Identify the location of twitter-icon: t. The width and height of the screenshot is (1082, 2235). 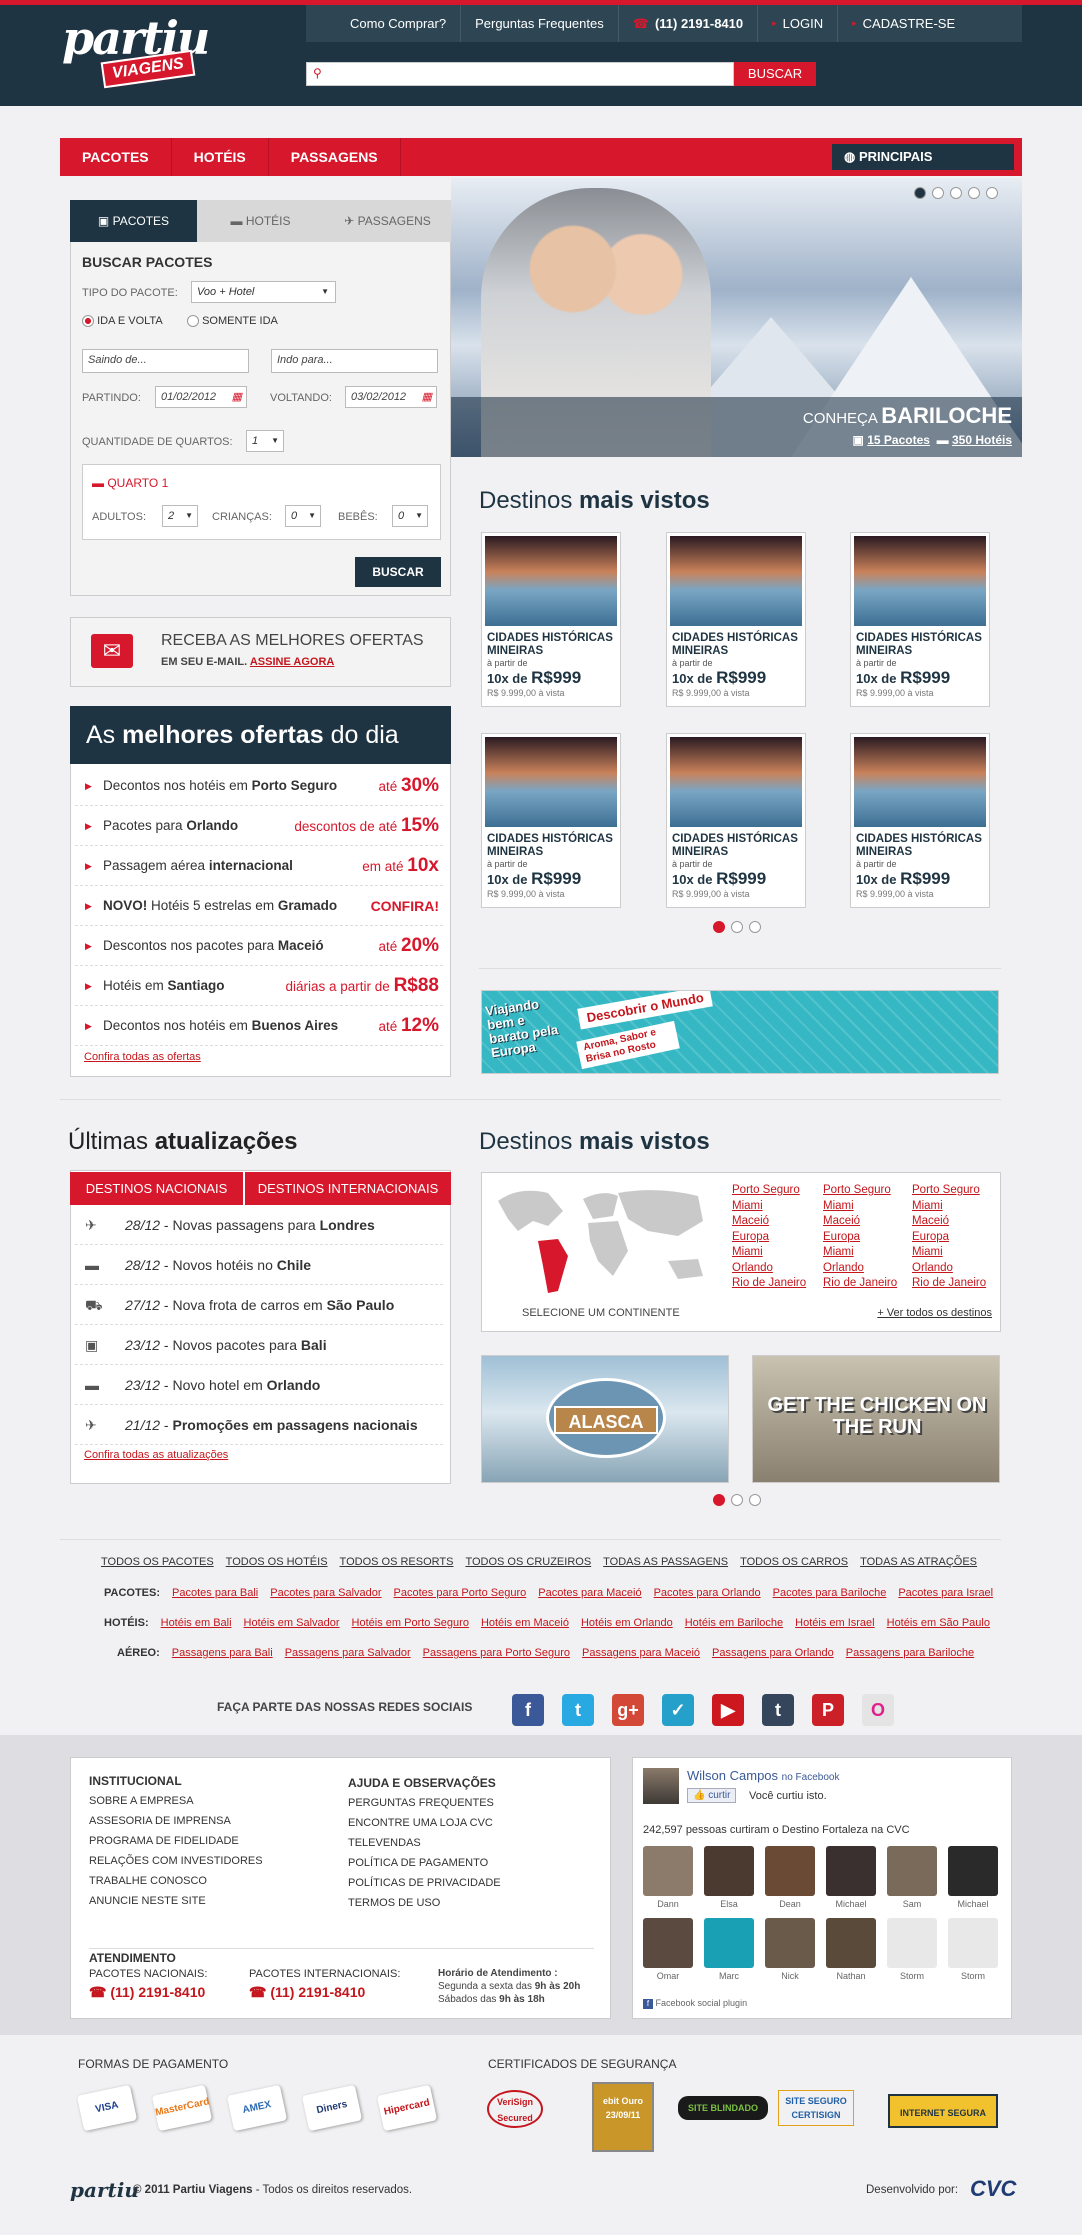
(578, 1710).